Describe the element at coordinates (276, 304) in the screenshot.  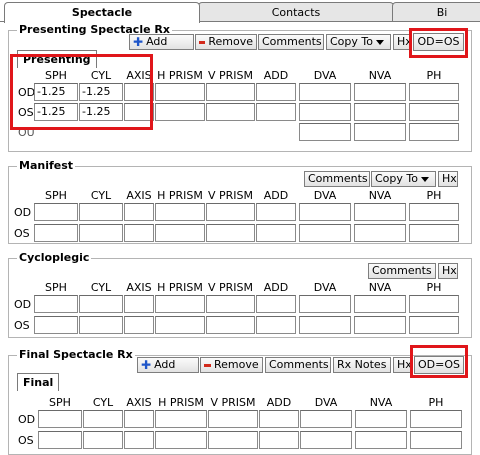
I see `cycloplegic-od-add` at that location.